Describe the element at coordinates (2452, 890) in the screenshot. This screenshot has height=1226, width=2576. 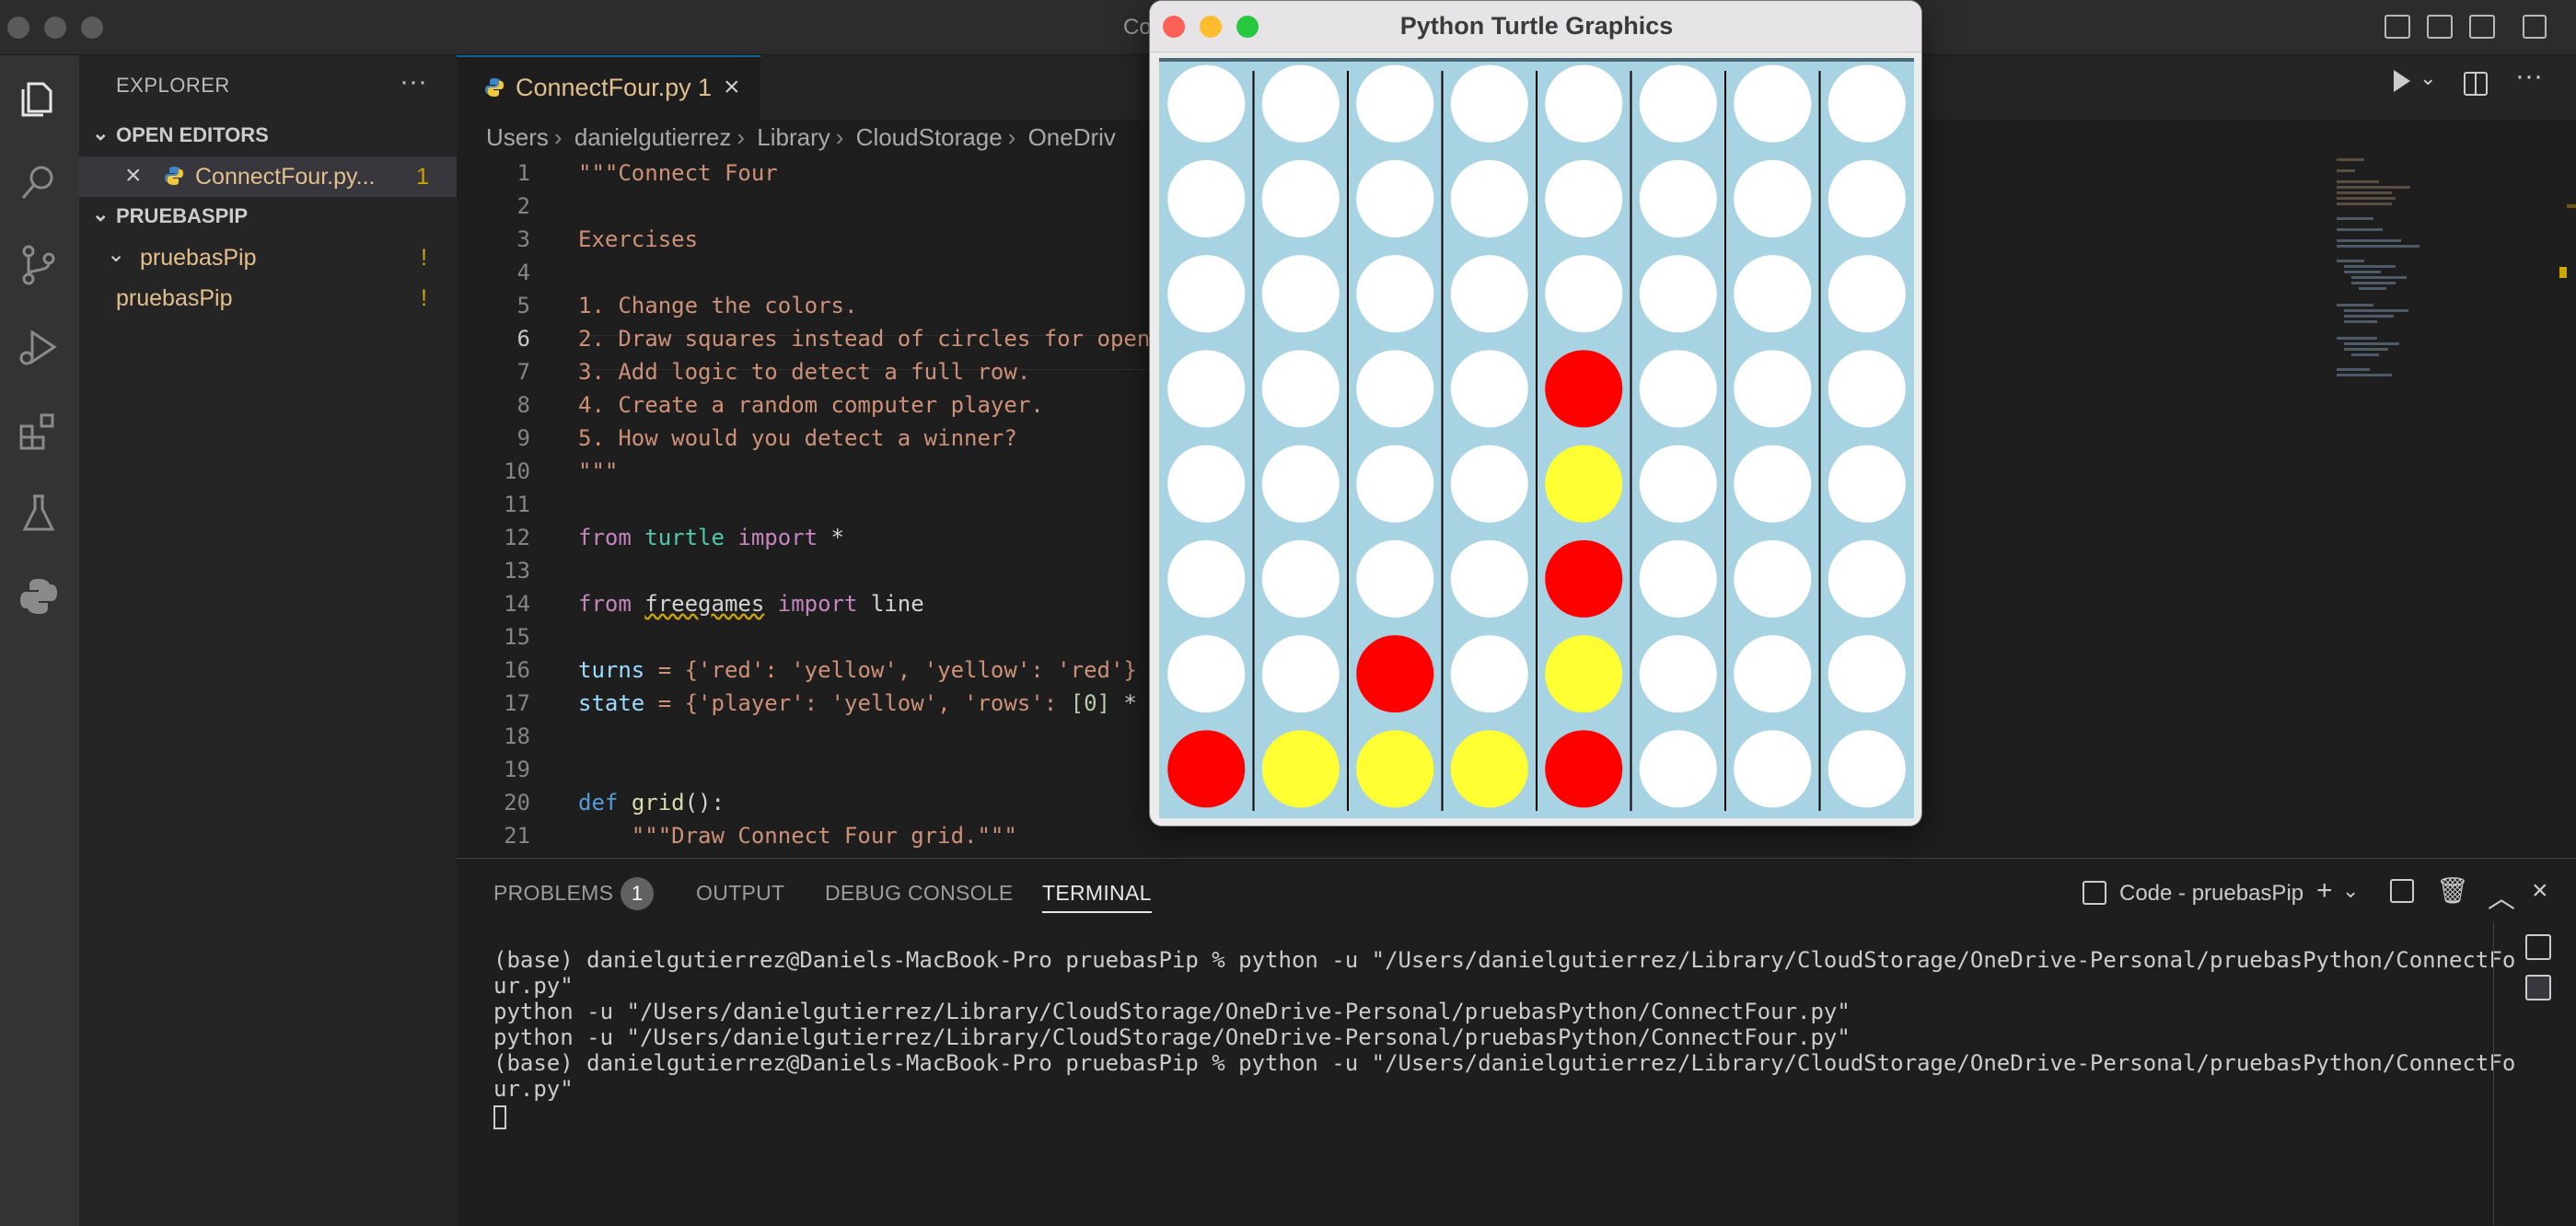
I see `trash-icon: 🗑` at that location.